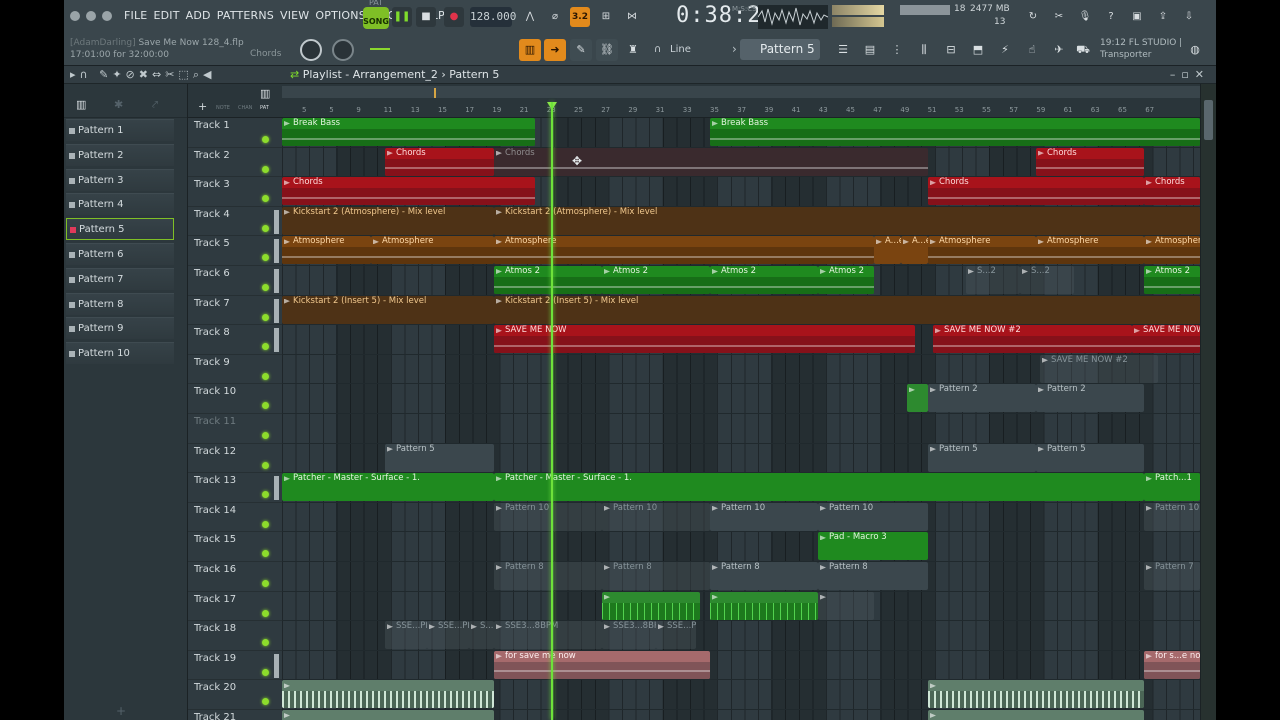 The height and width of the screenshot is (720, 1280). I want to click on headphones-icon: ∩, so click(86, 74).